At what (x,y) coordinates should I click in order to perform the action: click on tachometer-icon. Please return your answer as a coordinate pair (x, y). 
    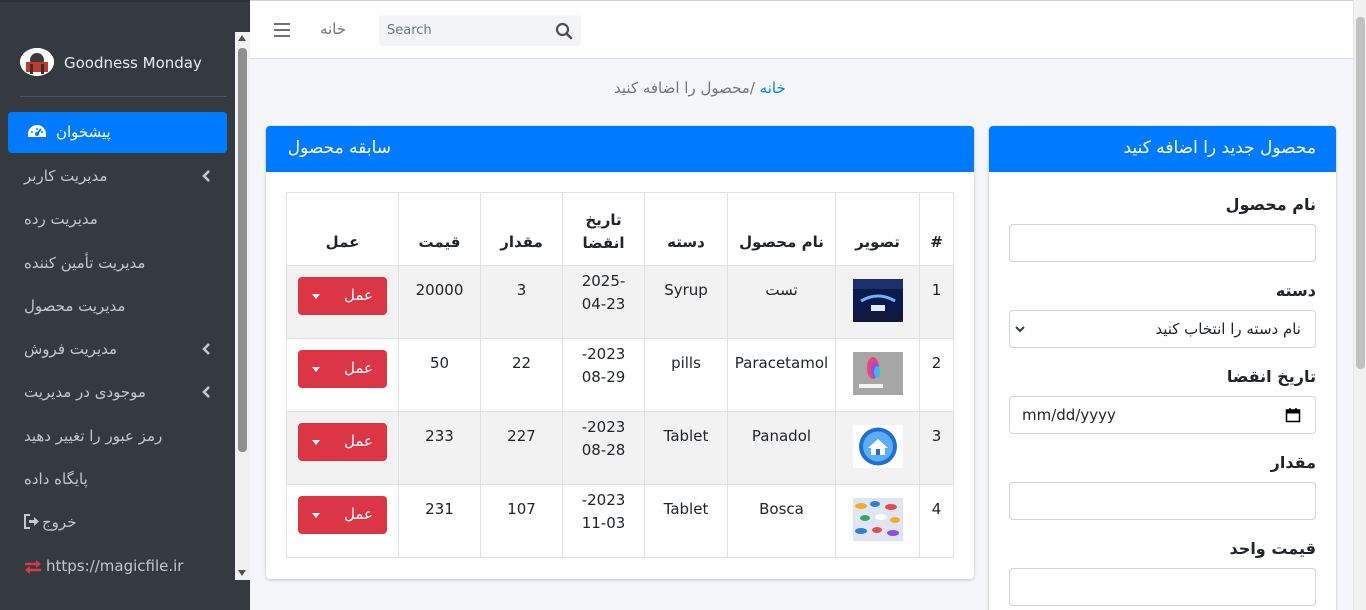
    Looking at the image, I should click on (37, 131).